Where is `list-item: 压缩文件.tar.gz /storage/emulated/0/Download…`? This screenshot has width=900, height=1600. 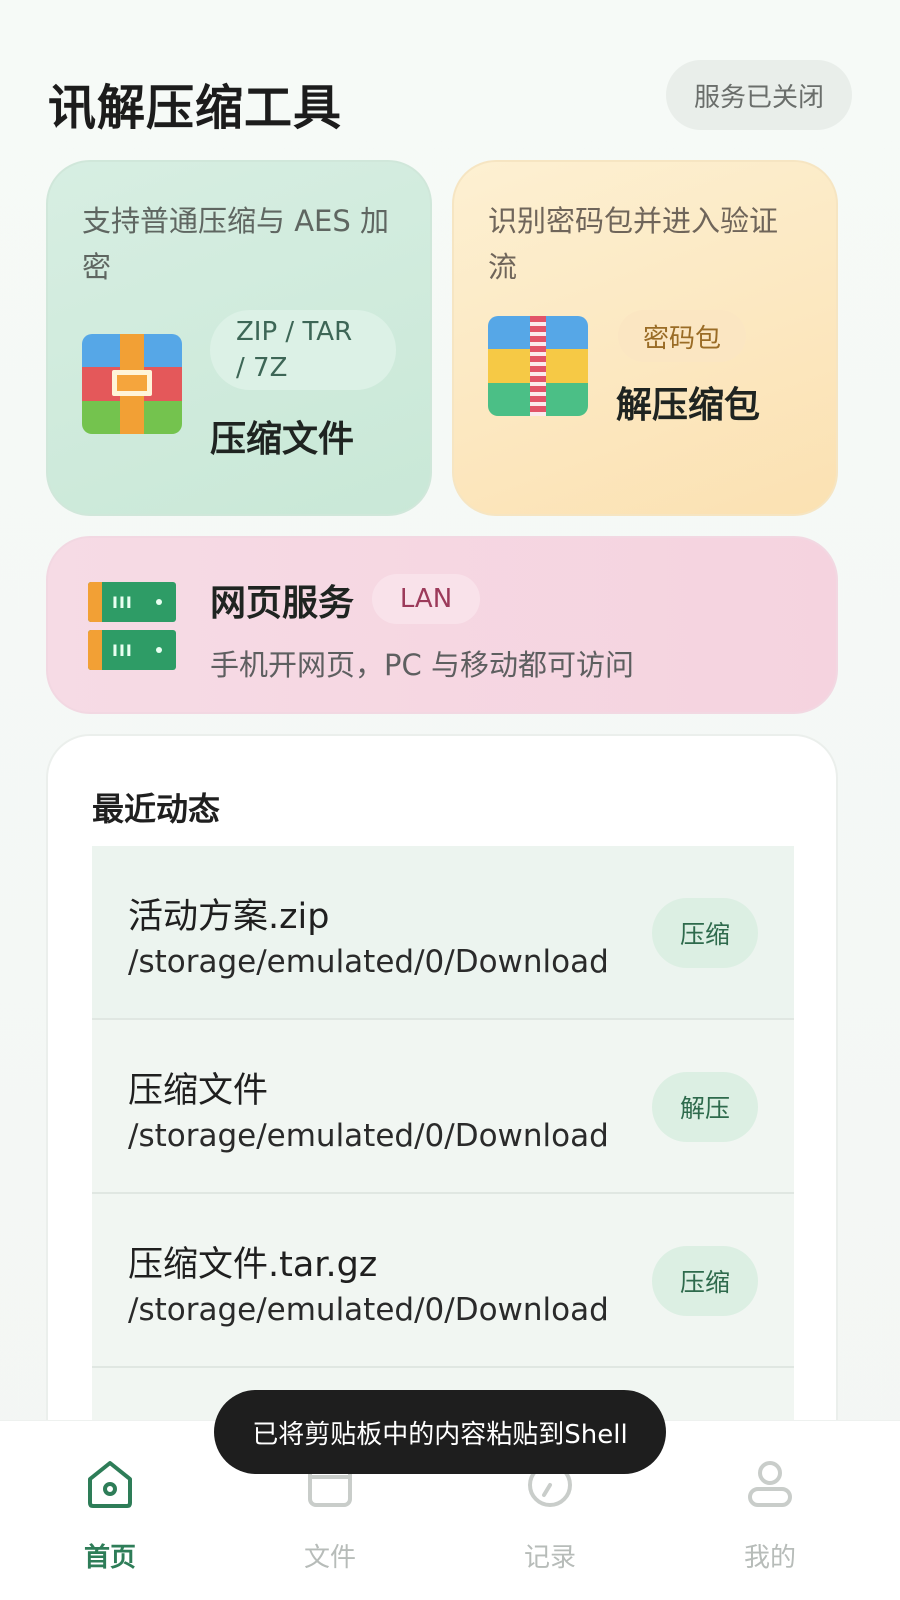 list-item: 压缩文件.tar.gz /storage/emulated/0/Download… is located at coordinates (443, 1281).